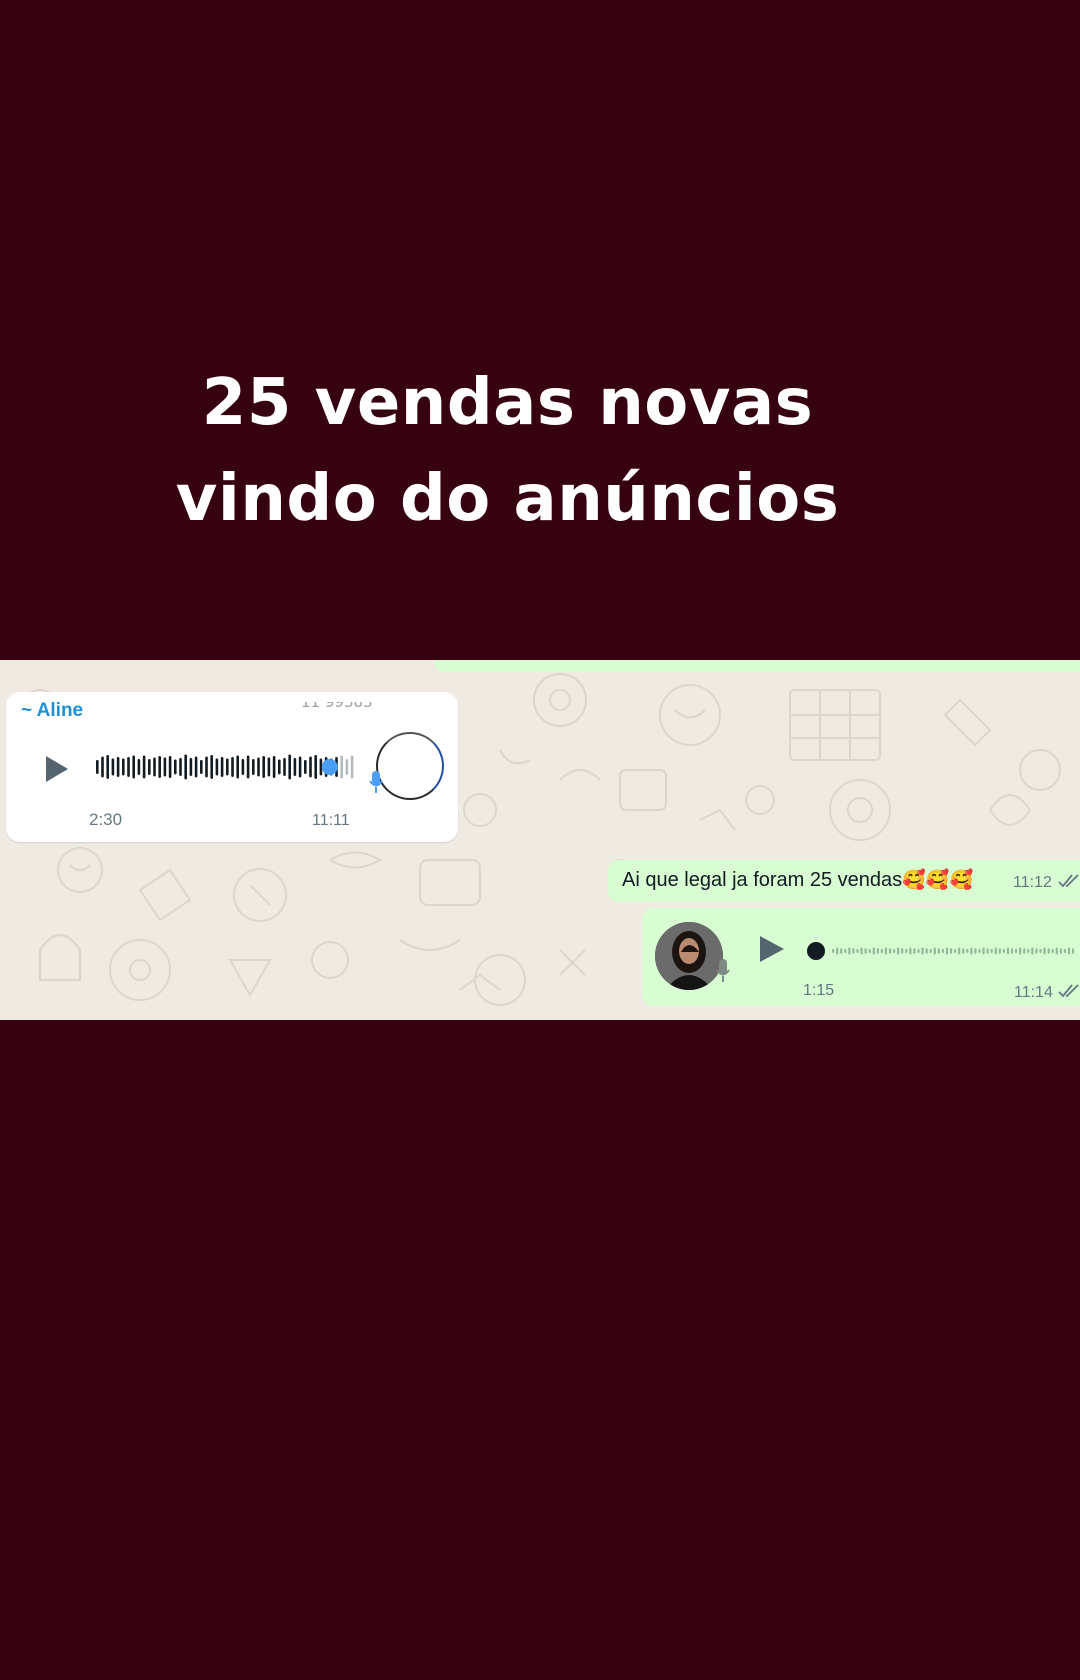 This screenshot has width=1080, height=1680. Describe the element at coordinates (52, 711) in the screenshot. I see `sender-name: ~ Aline` at that location.